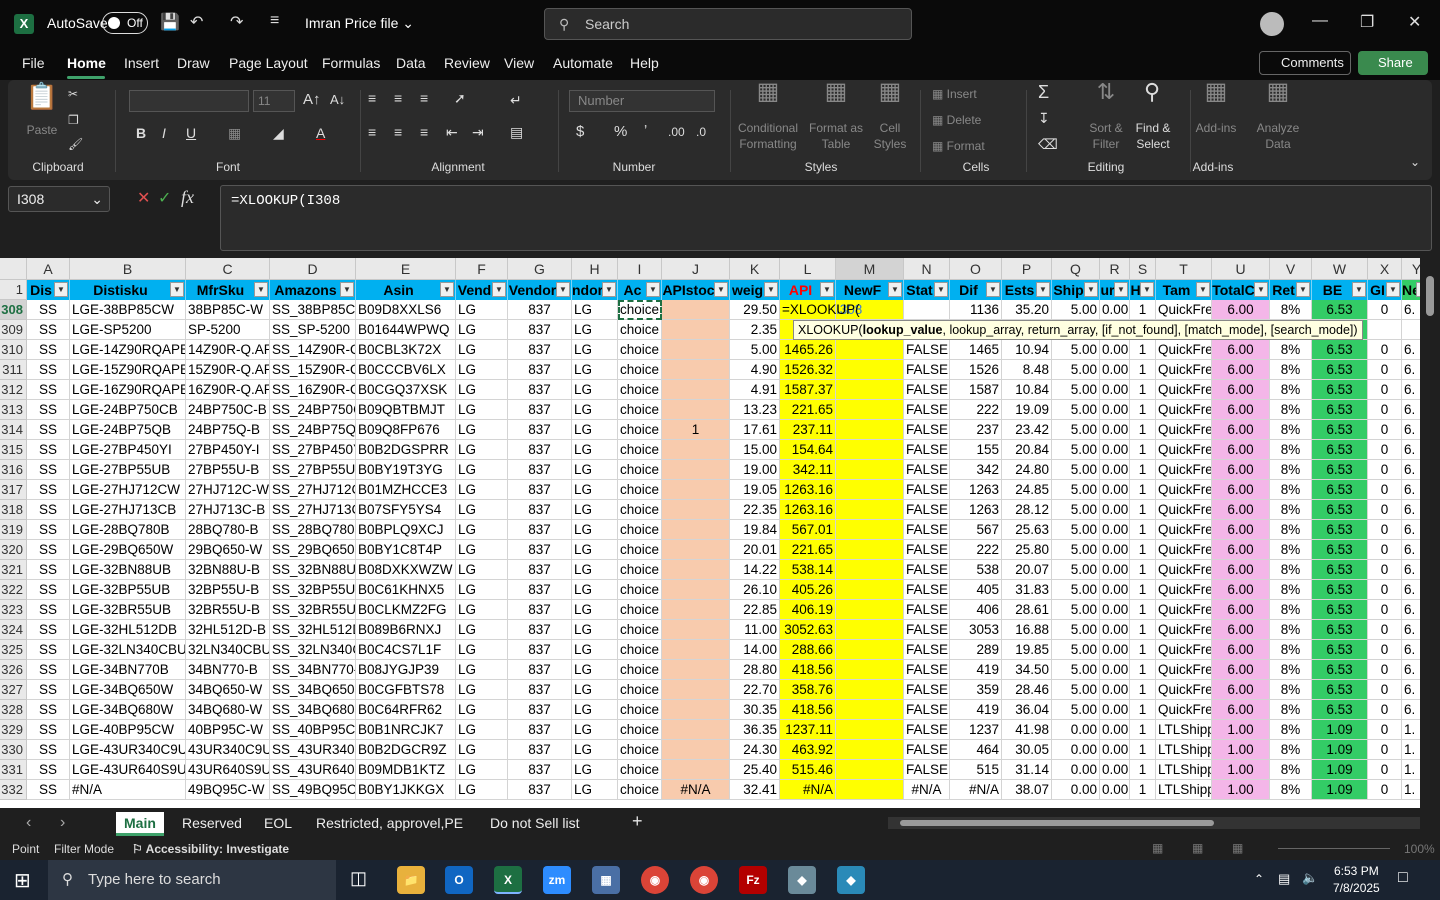 The image size is (1440, 900). I want to click on sort-filter-icon: ⇅, so click(1106, 92).